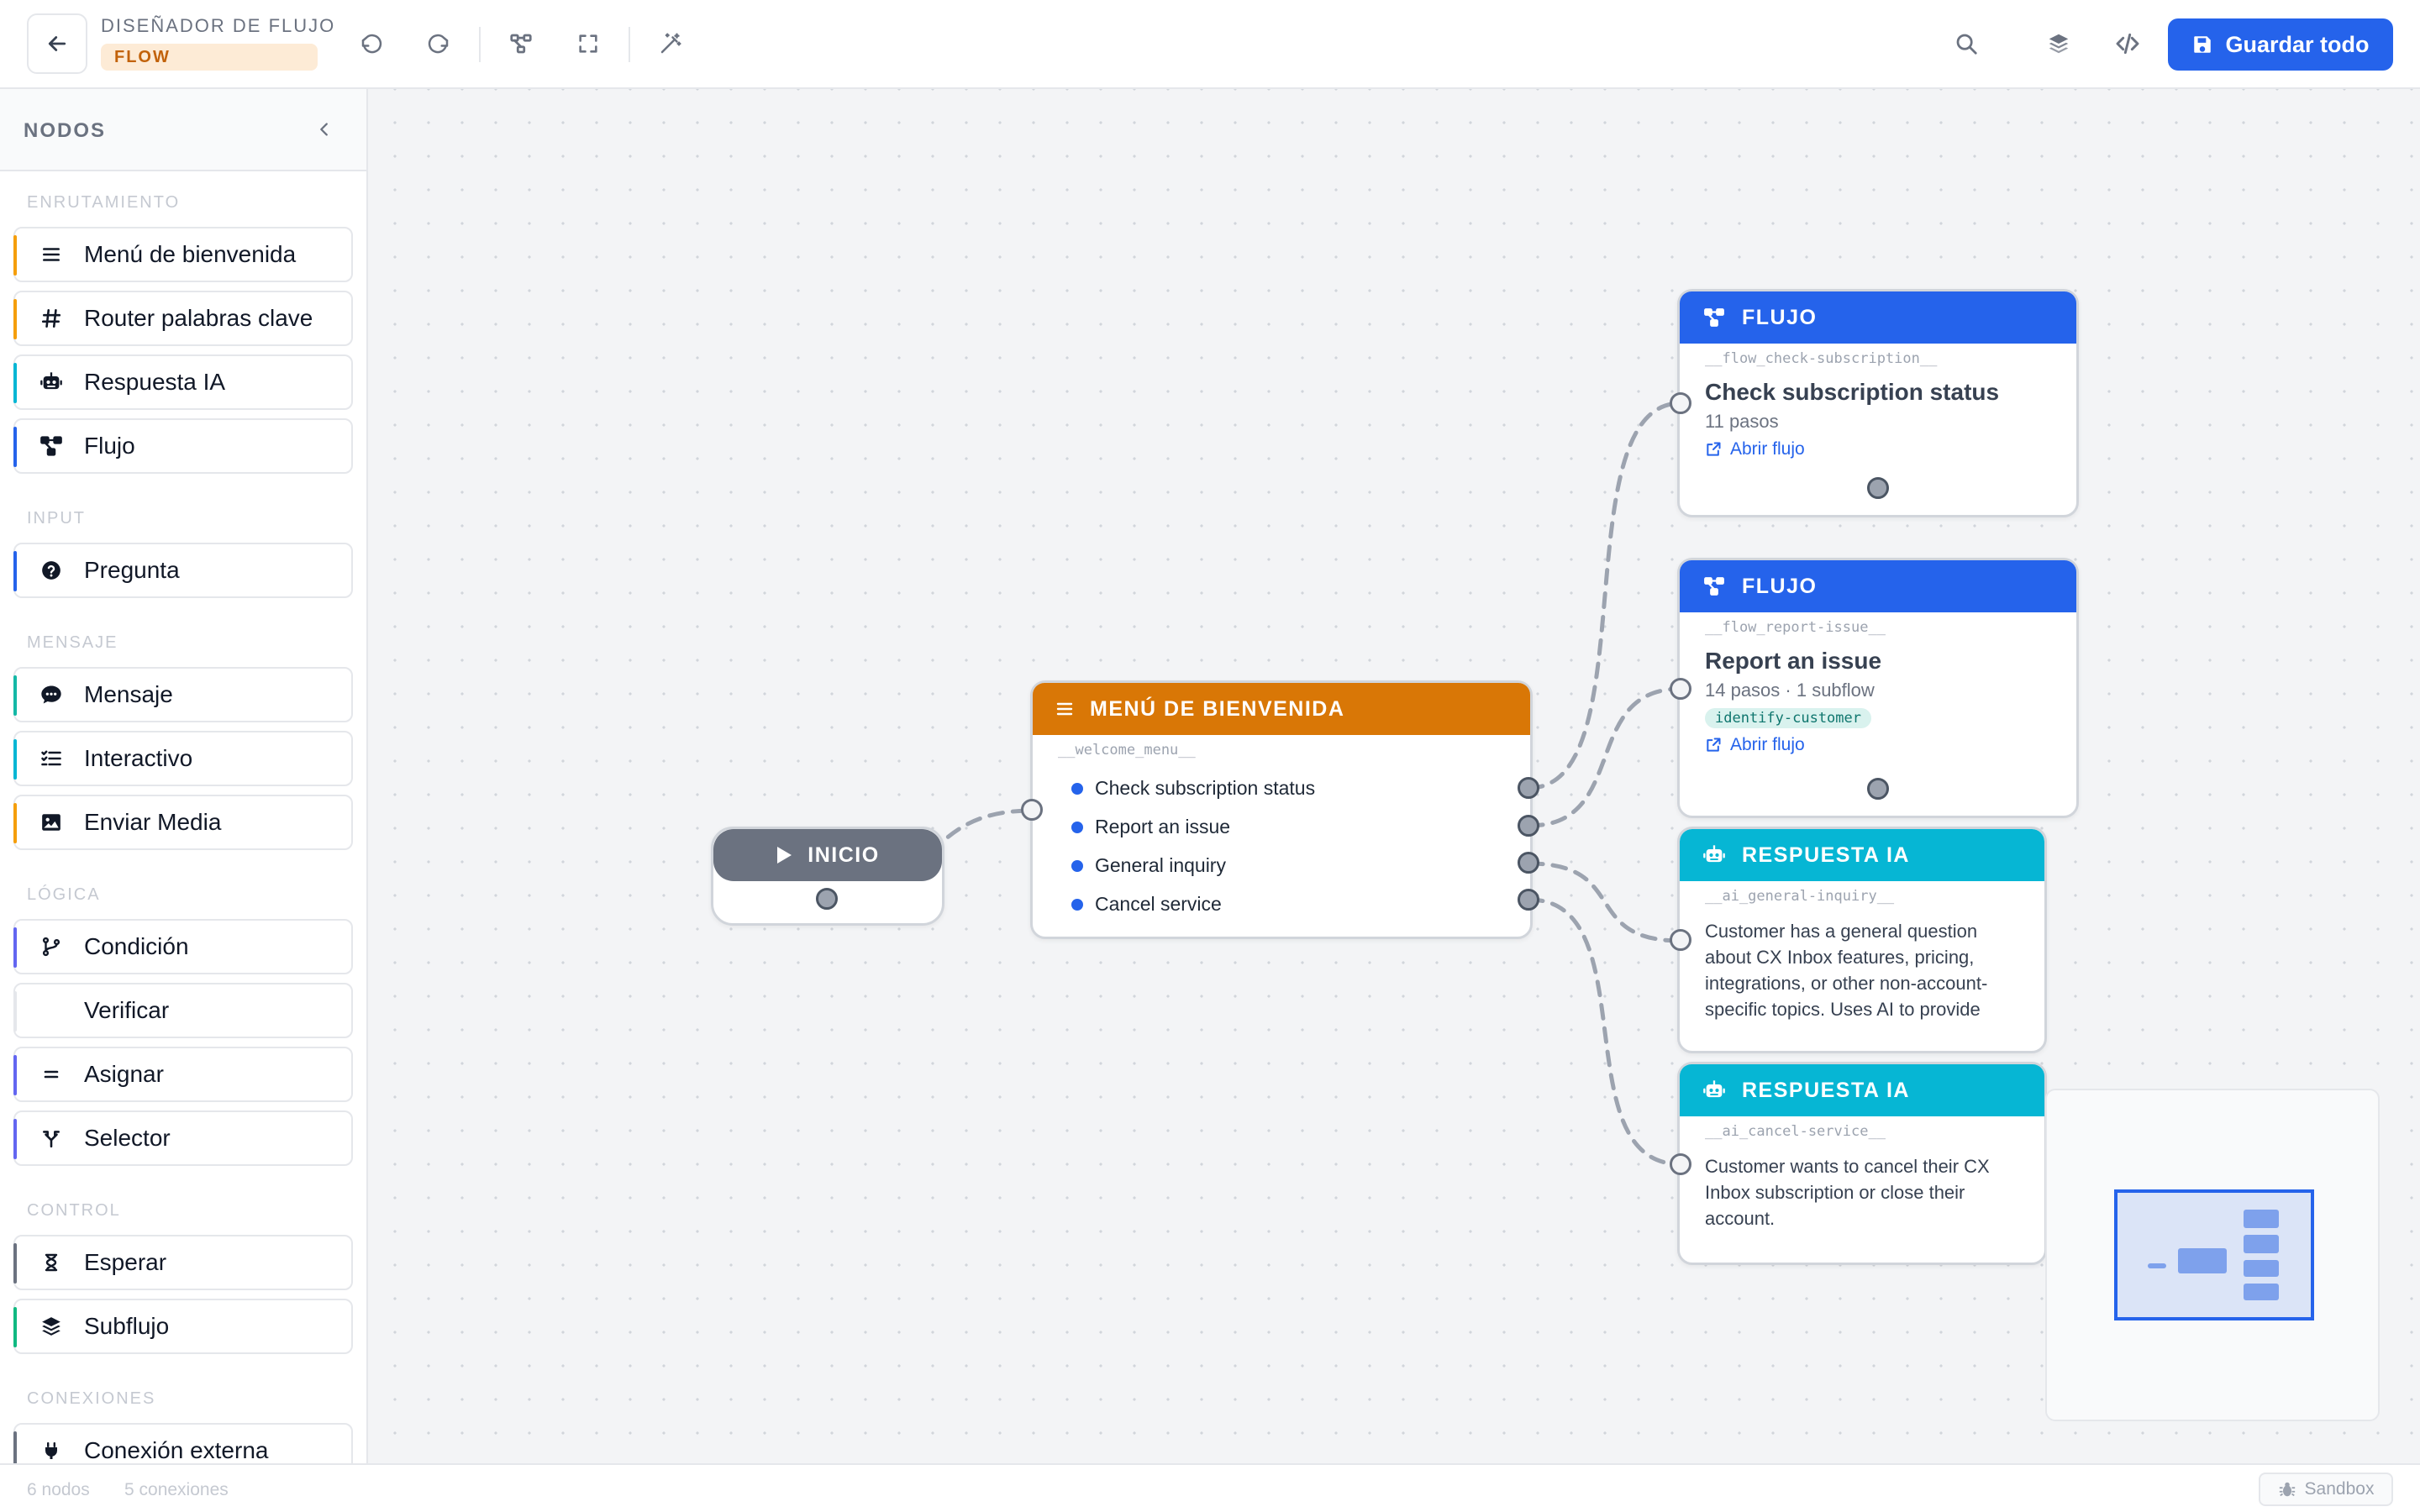  I want to click on flow-node-id: __flow_check-subscription__, so click(1821, 358).